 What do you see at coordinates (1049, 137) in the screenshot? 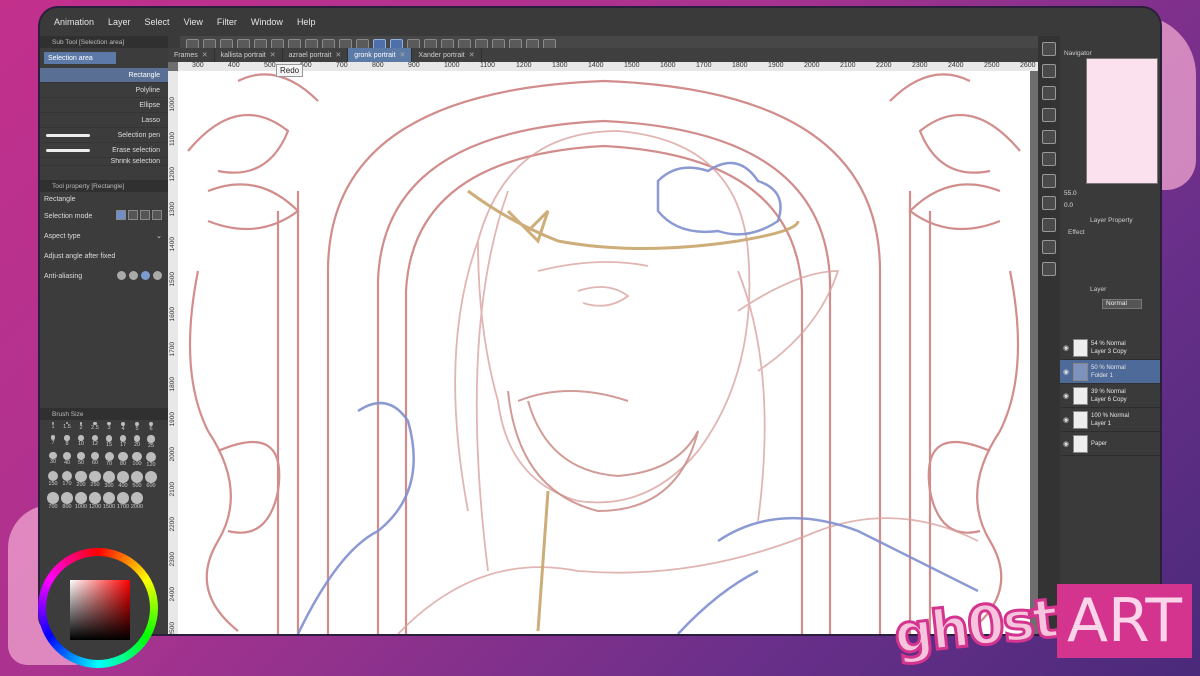
I see `auto-actions-icon` at bounding box center [1049, 137].